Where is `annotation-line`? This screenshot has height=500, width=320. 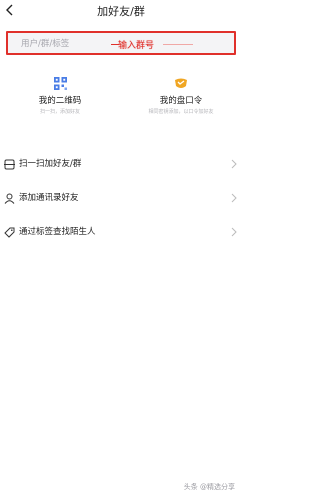 annotation-line is located at coordinates (178, 44).